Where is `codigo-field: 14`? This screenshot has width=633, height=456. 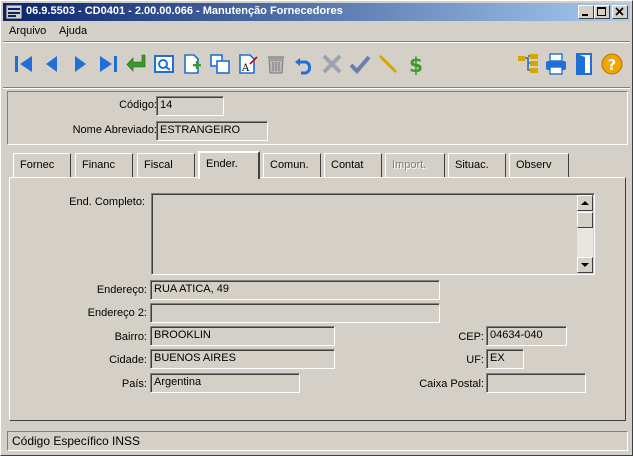 codigo-field: 14 is located at coordinates (190, 106).